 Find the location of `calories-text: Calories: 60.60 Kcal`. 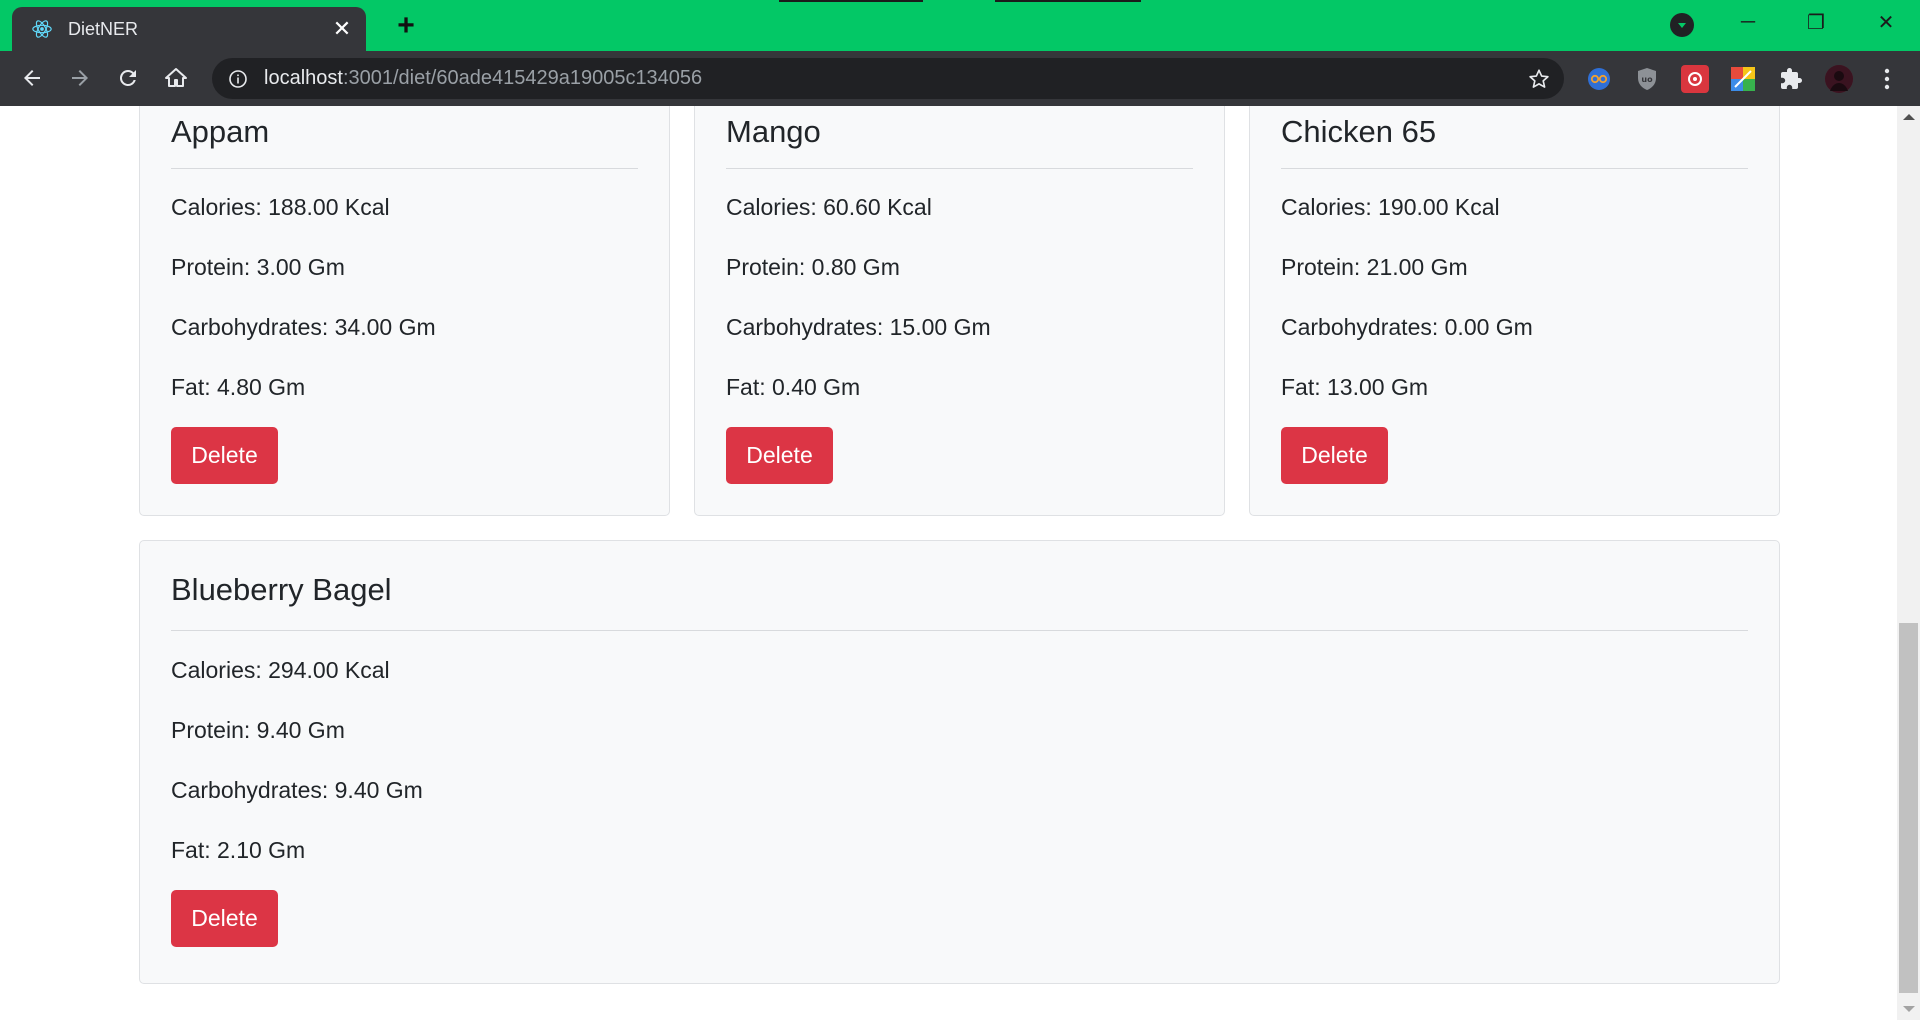

calories-text: Calories: 60.60 Kcal is located at coordinates (829, 207).